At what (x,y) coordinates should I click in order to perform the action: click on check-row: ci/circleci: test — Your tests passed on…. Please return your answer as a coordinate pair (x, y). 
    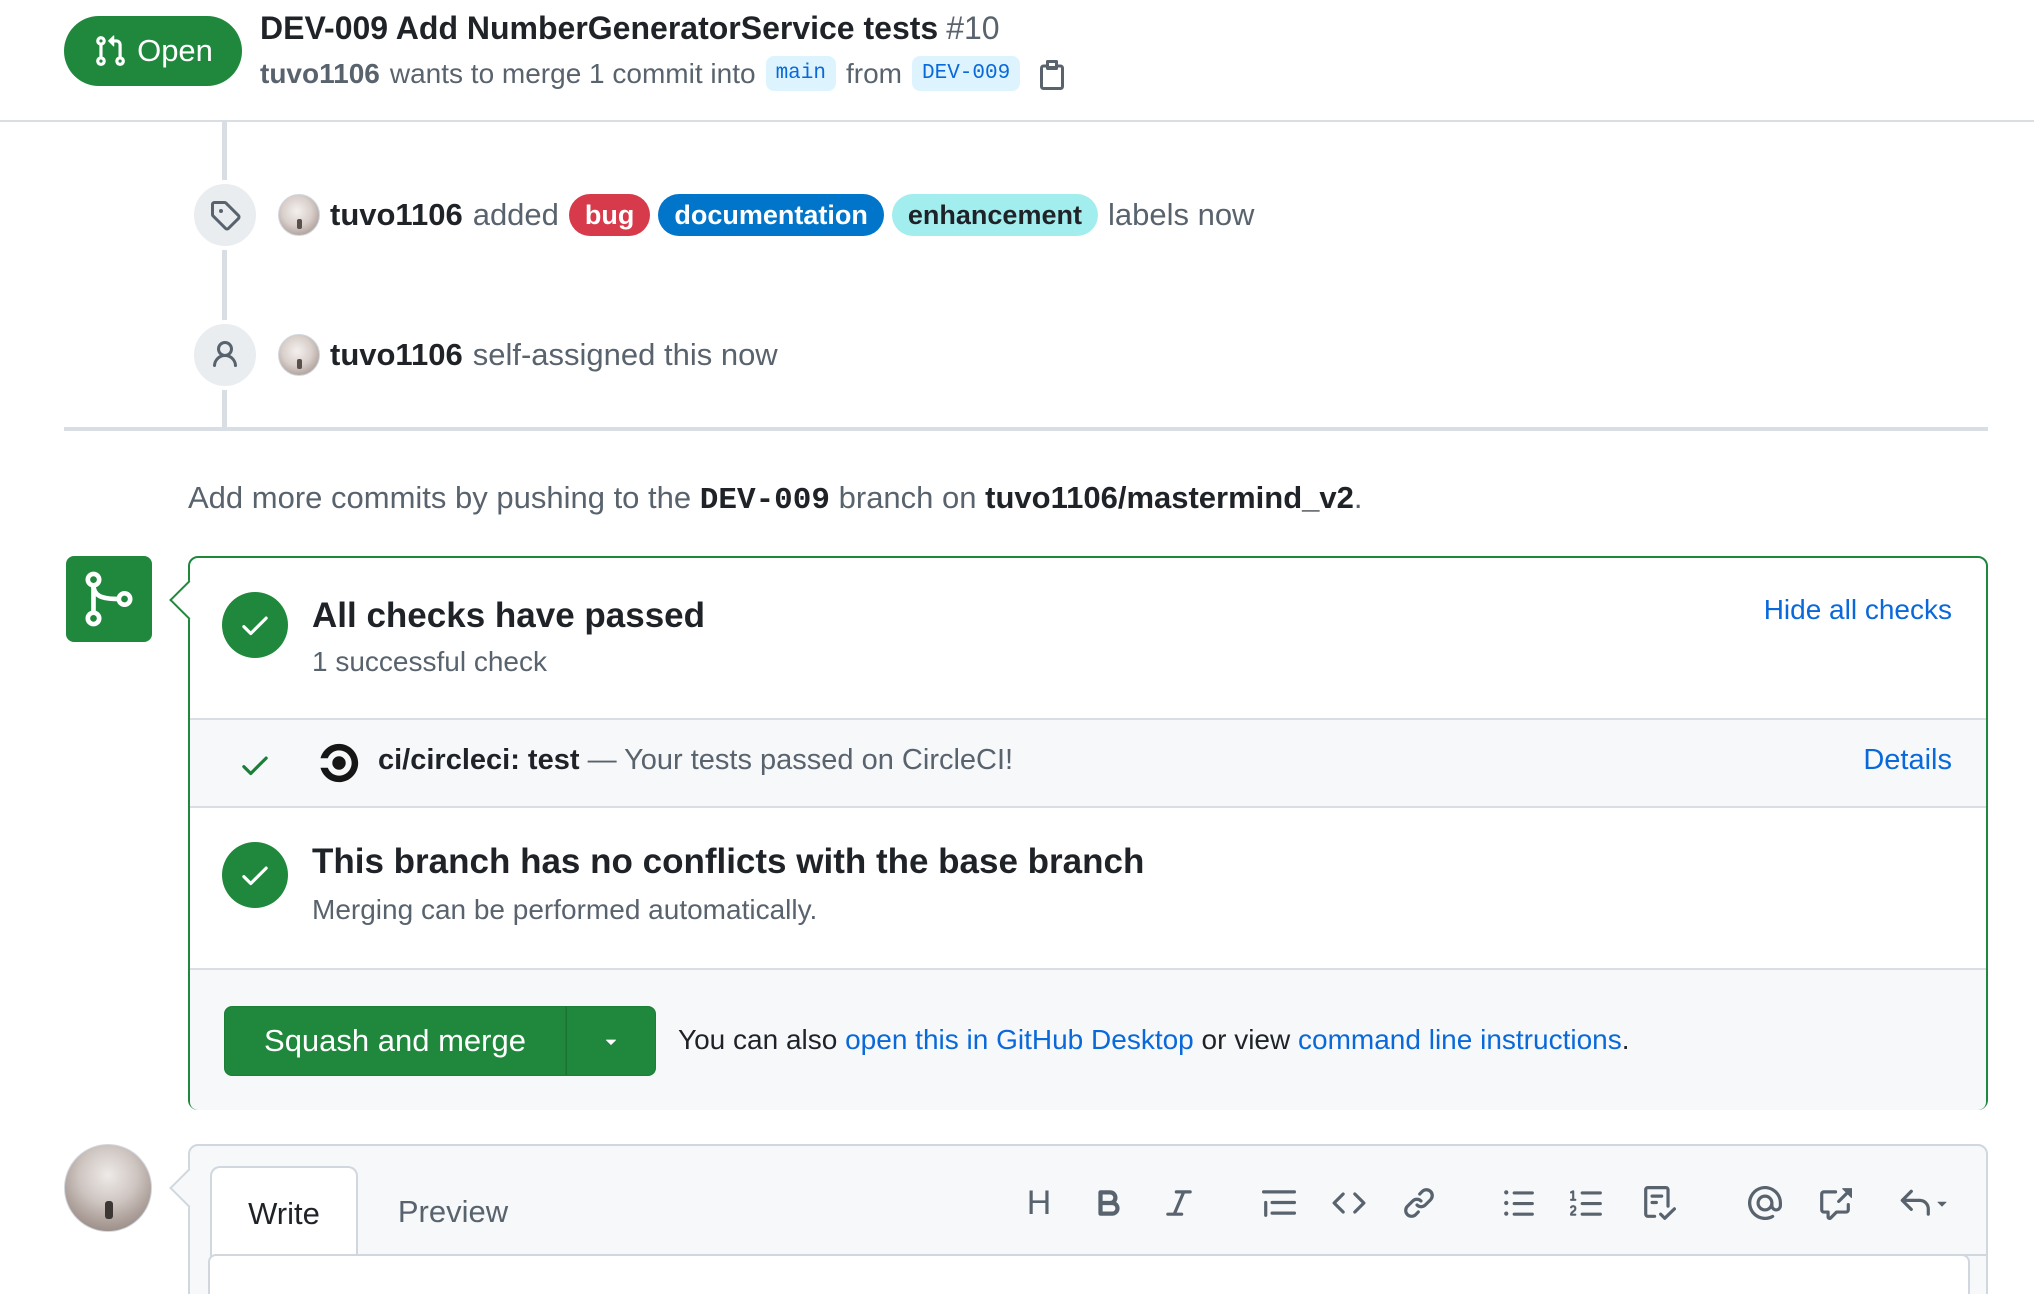
    Looking at the image, I should click on (1088, 763).